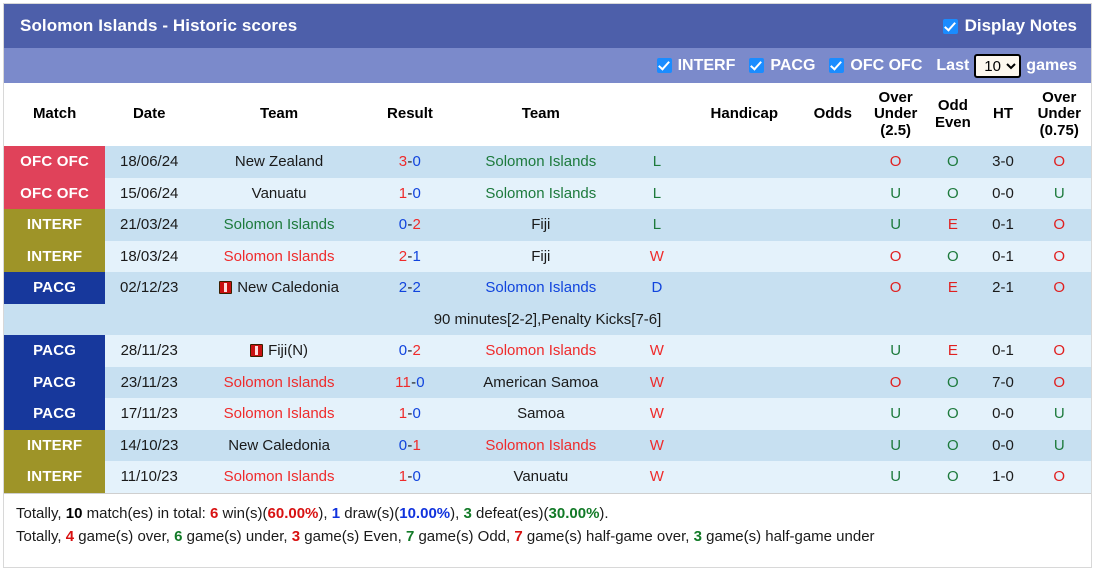 The width and height of the screenshot is (1095, 571). What do you see at coordinates (245, 513) in the screenshot?
I see `s1-wins-word: win(s)(` at bounding box center [245, 513].